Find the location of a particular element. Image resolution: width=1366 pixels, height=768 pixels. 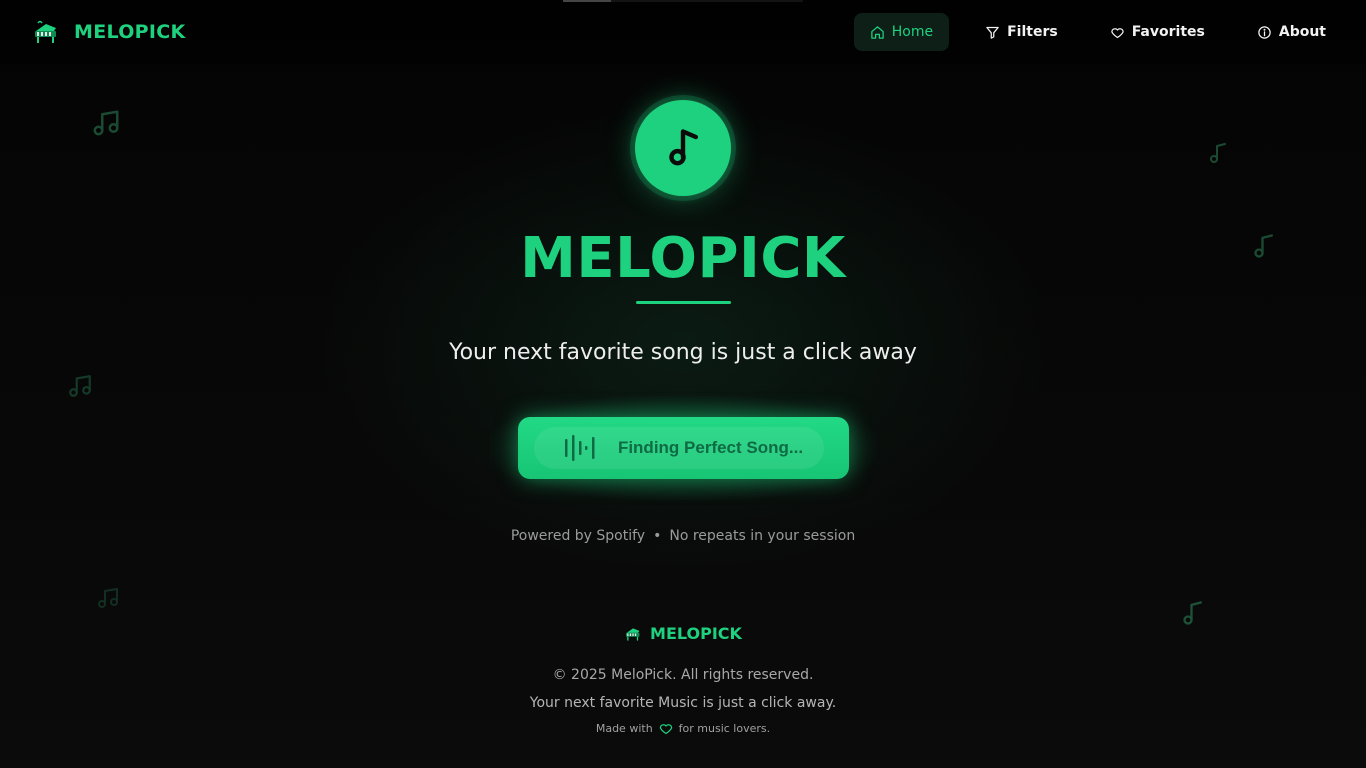

music-note-icon is located at coordinates (684, 147).